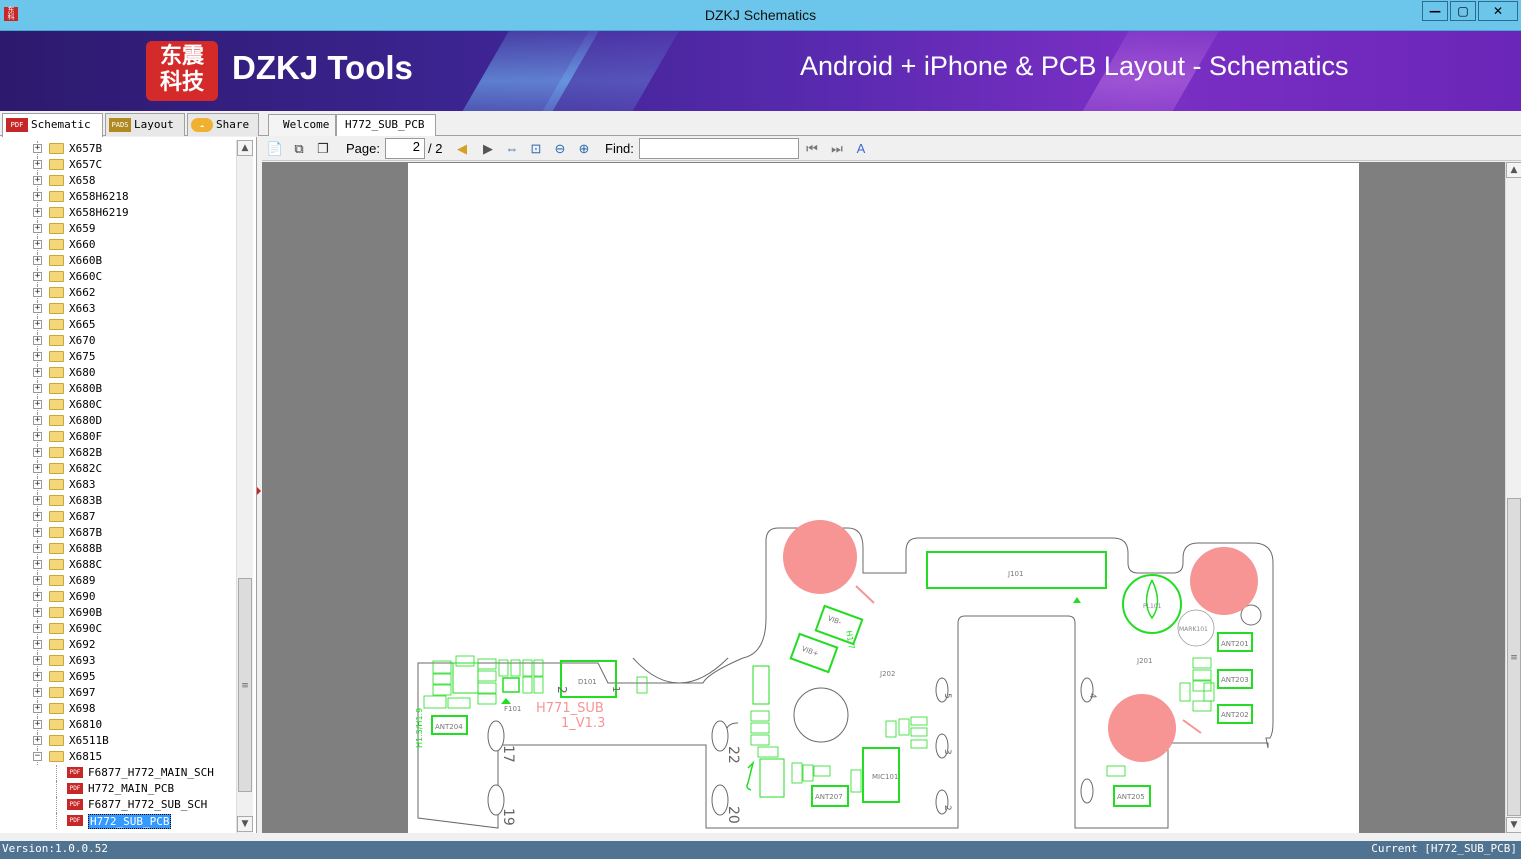  I want to click on tree-folder-item: + X660C, so click(118, 277).